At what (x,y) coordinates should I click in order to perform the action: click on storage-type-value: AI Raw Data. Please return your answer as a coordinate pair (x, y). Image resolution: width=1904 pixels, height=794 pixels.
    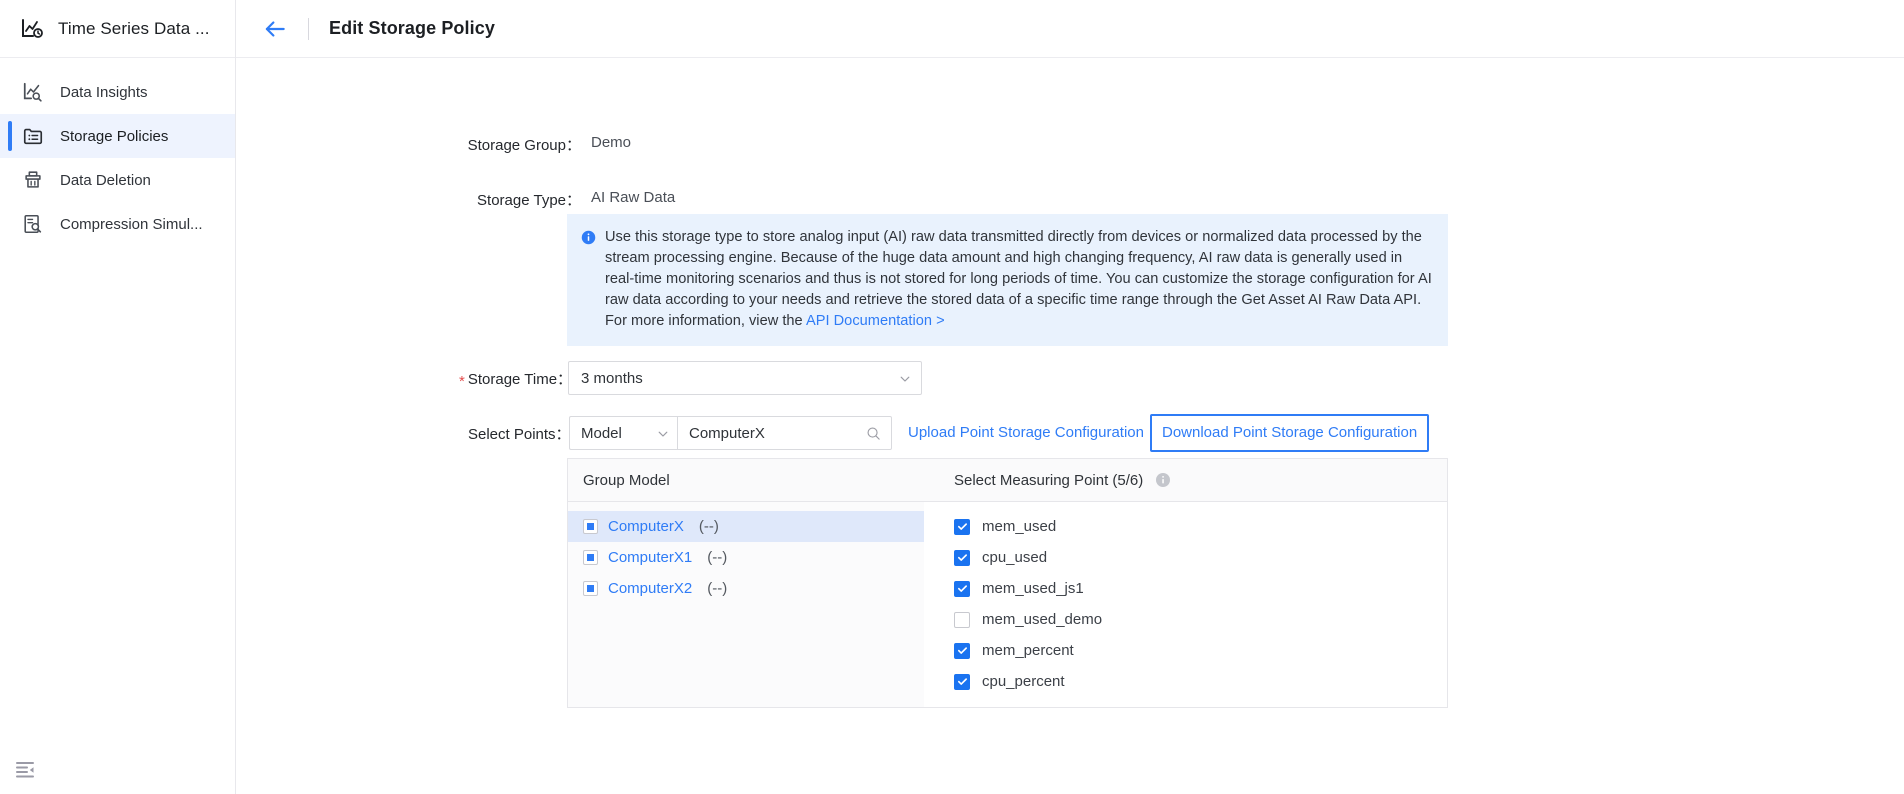
    Looking at the image, I should click on (633, 197).